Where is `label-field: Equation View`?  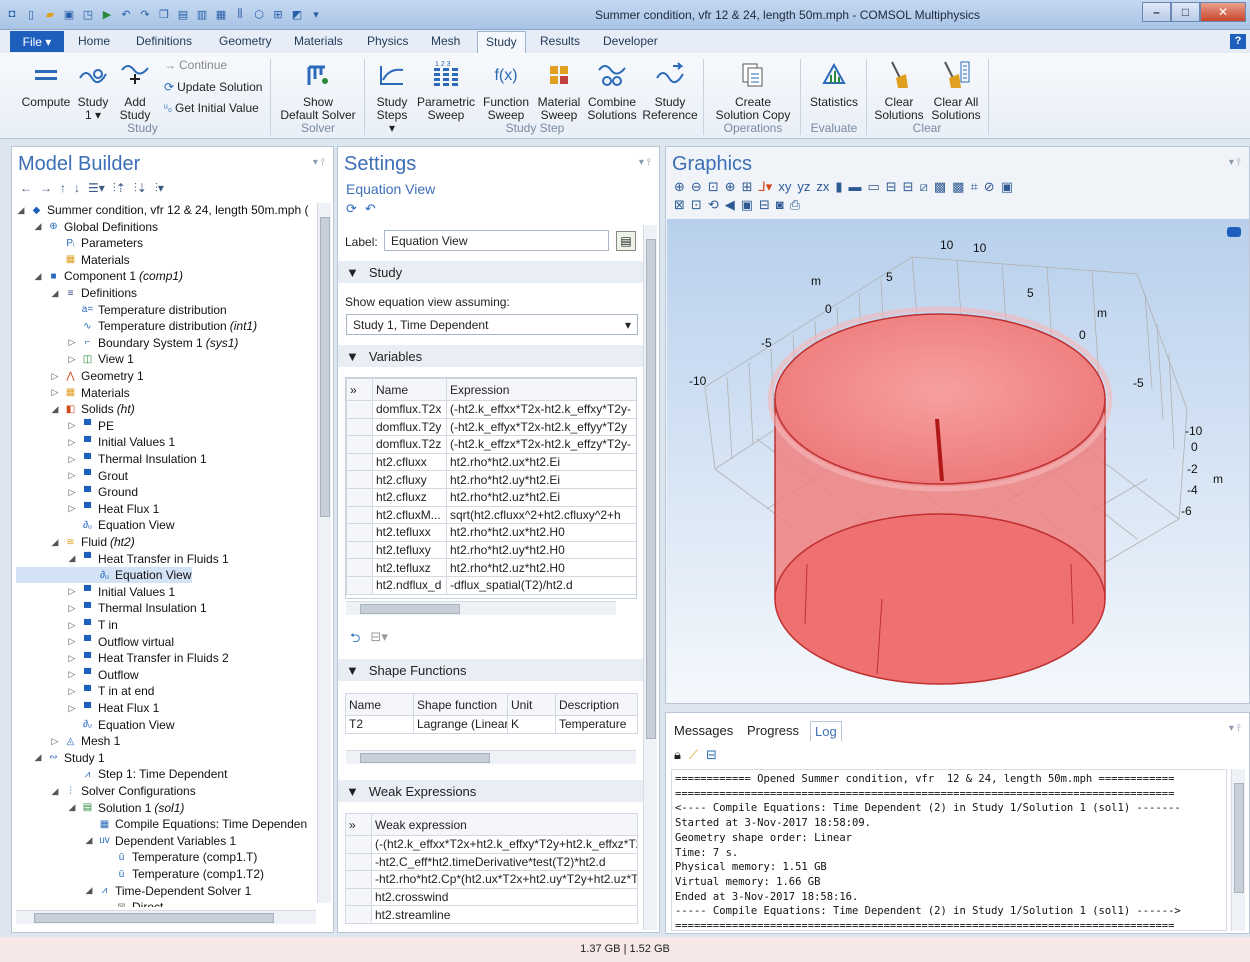
label-field: Equation View is located at coordinates (496, 240).